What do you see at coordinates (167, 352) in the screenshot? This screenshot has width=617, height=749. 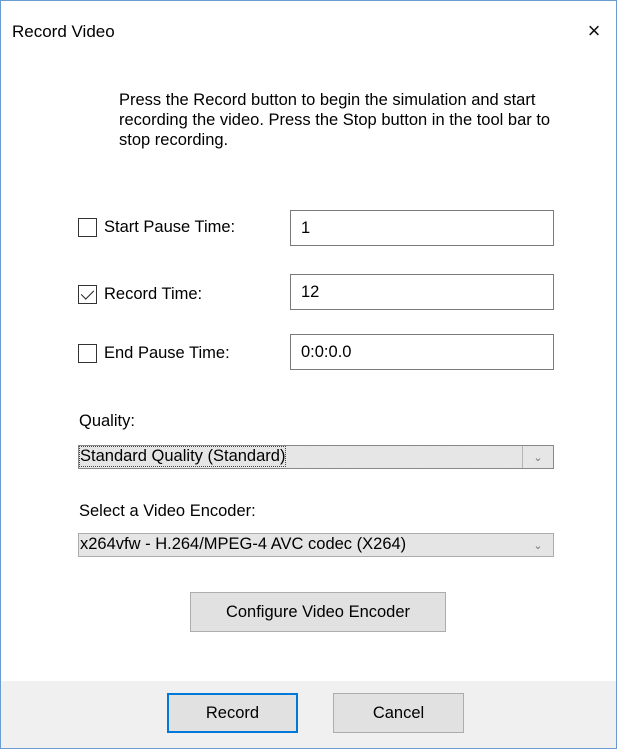 I see `end-pause-time-label: End Pause Time:` at bounding box center [167, 352].